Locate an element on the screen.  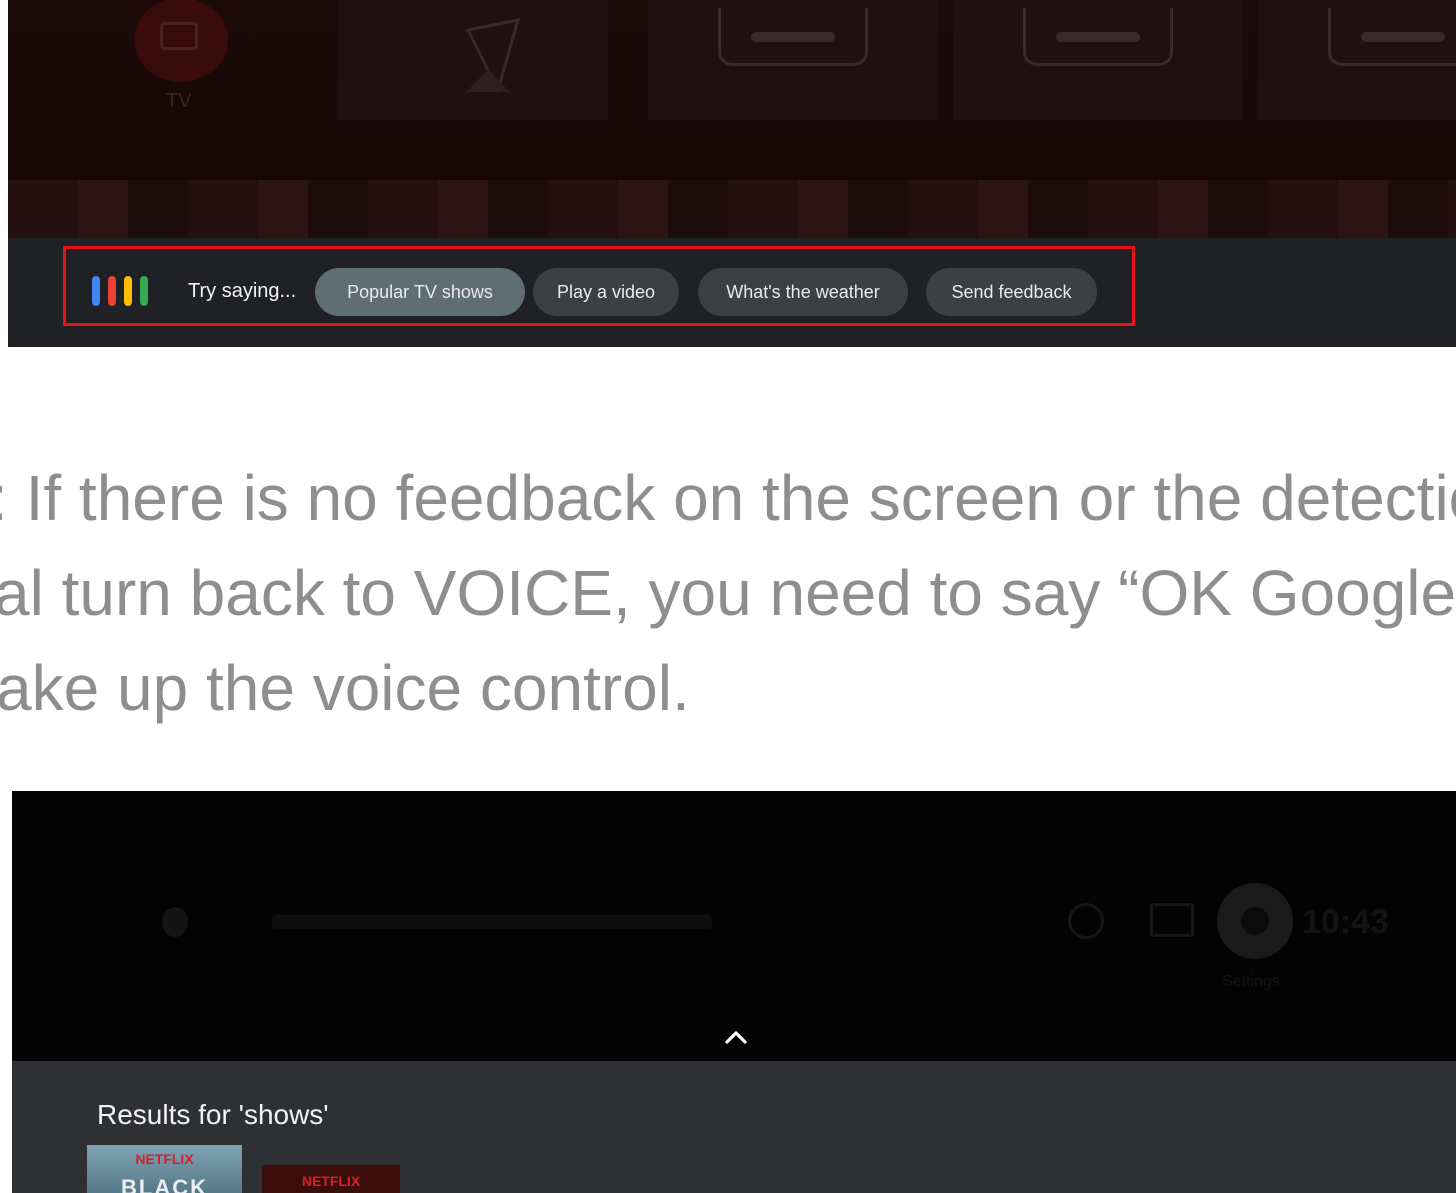
settings-label: Settings is located at coordinates (1251, 981).